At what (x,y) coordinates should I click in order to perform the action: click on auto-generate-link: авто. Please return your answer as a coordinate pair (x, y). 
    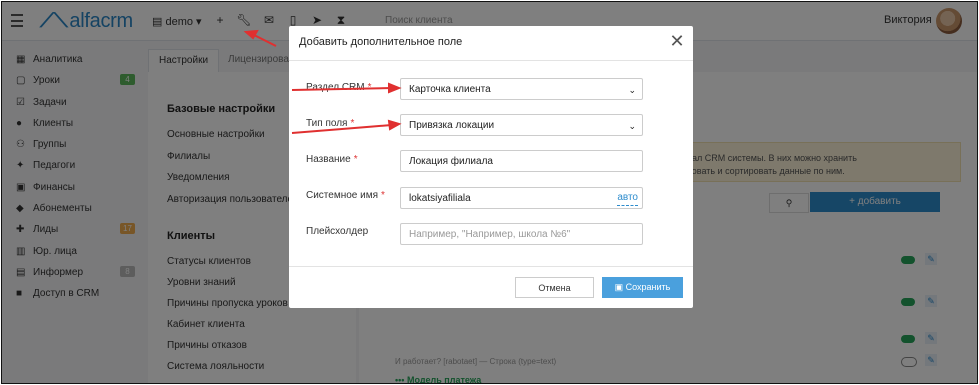
    Looking at the image, I should click on (627, 198).